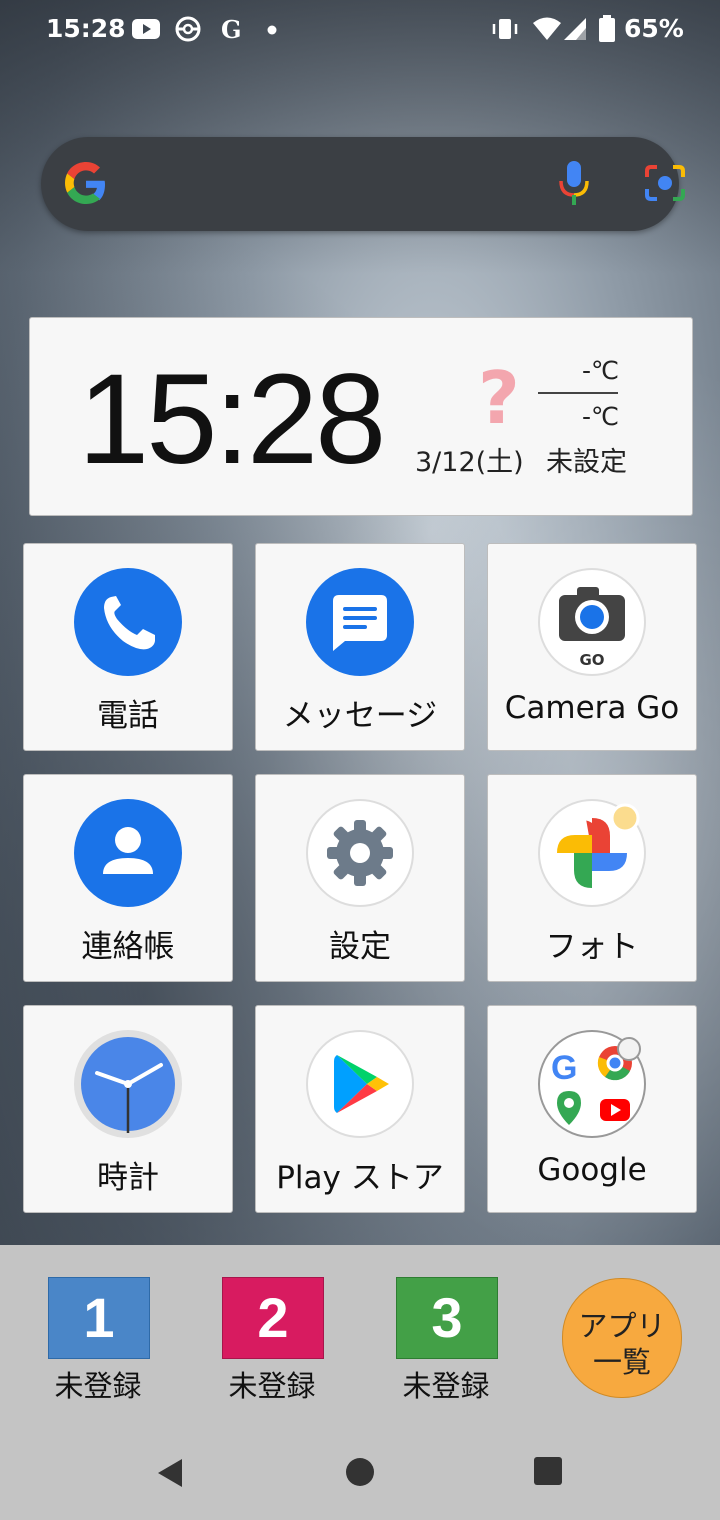  I want to click on dot-icon, so click(272, 30).